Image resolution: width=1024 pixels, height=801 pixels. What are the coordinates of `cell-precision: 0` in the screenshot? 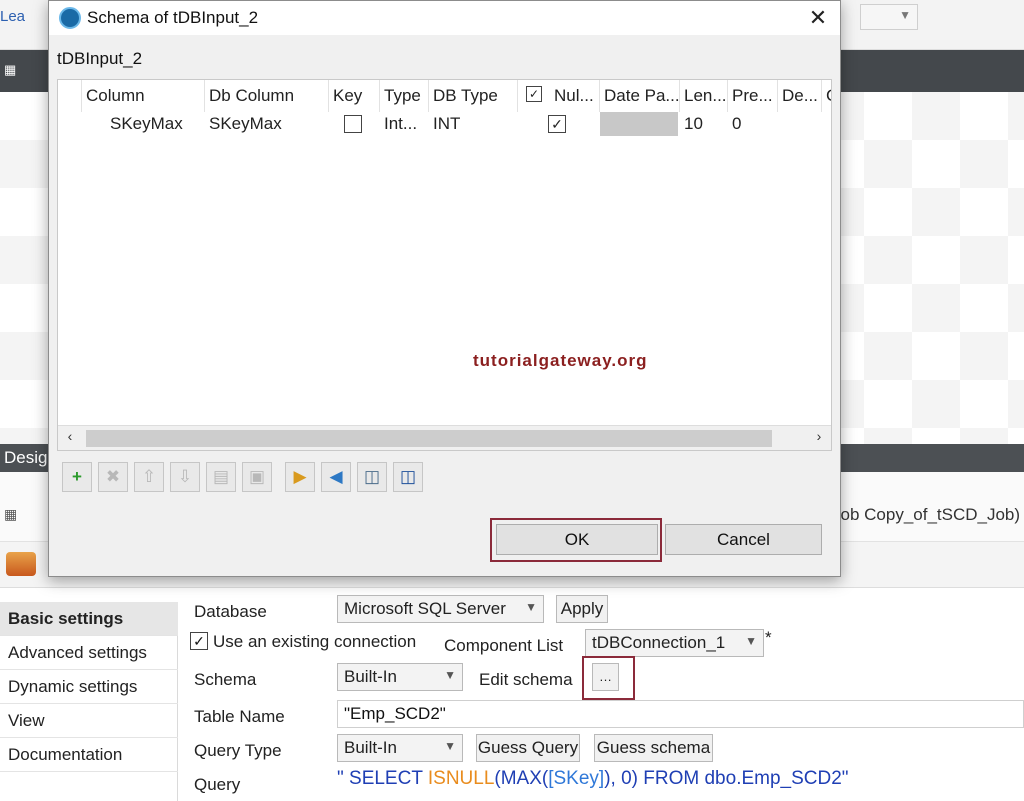 It's located at (753, 124).